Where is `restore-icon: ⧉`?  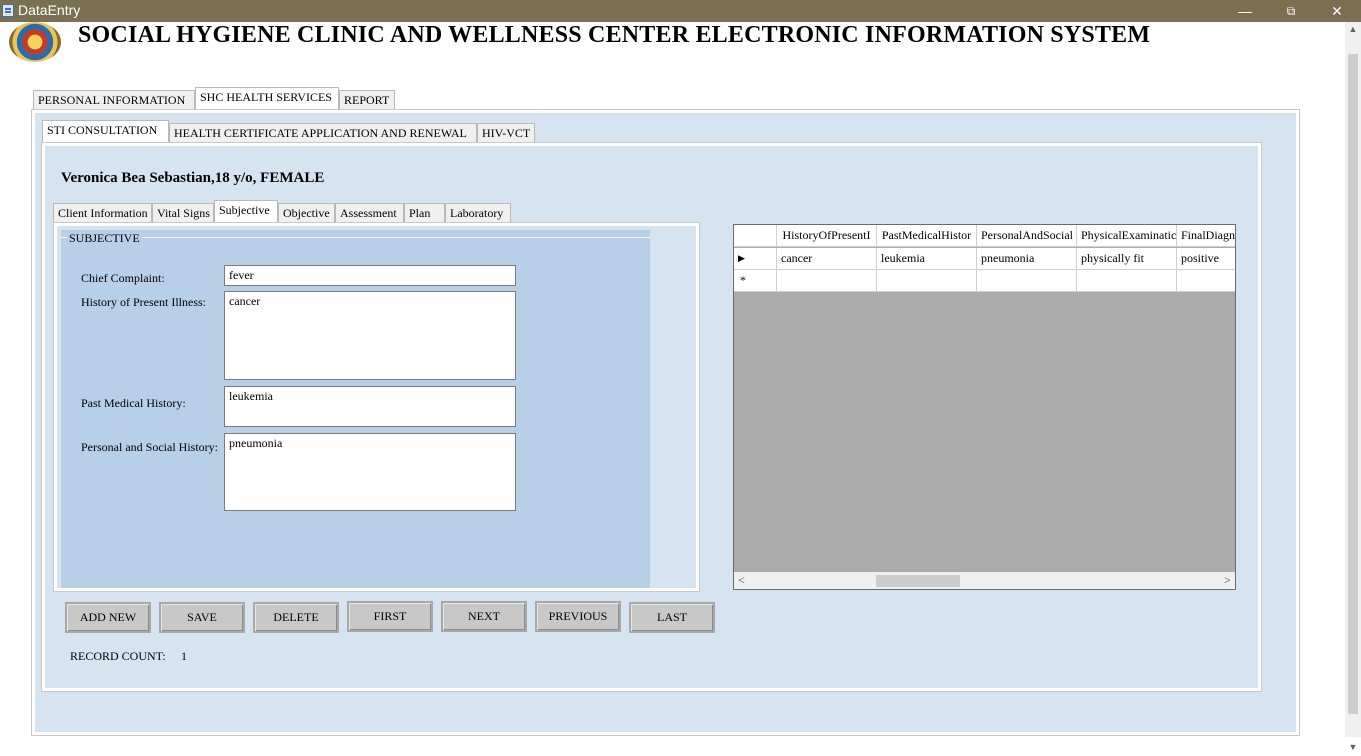 restore-icon: ⧉ is located at coordinates (1291, 10).